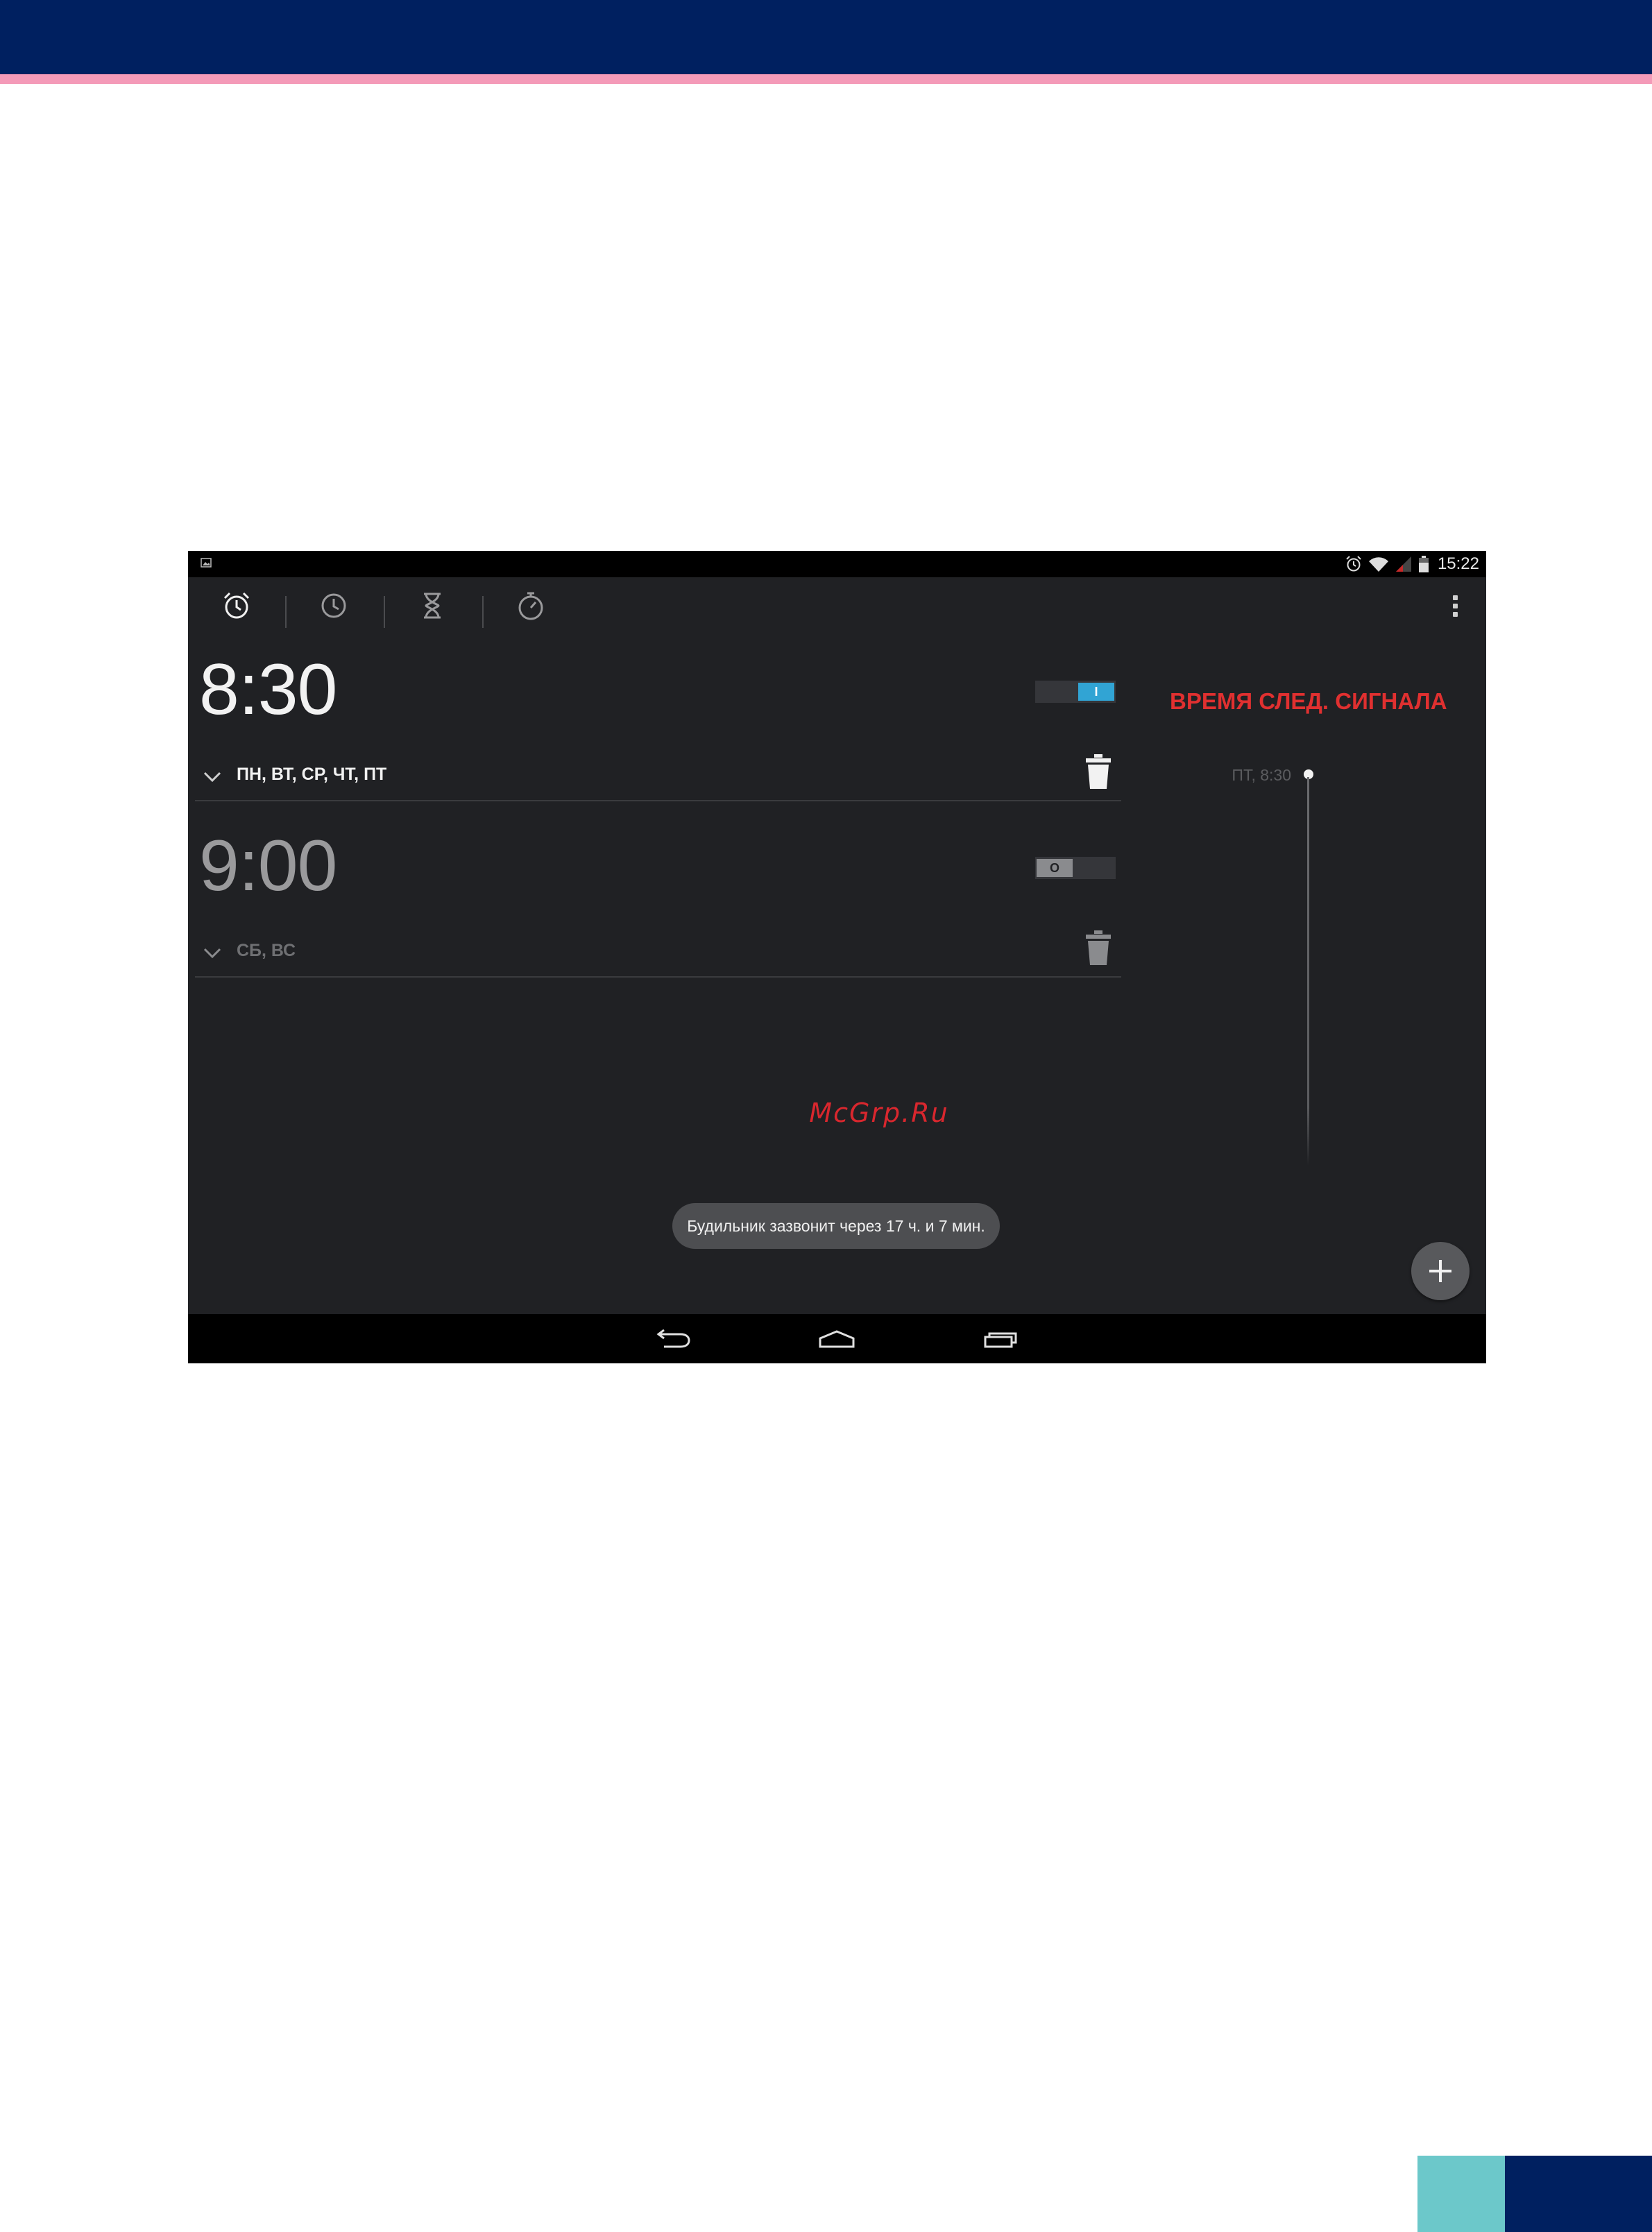 This screenshot has width=1652, height=2232. I want to click on toggle-off-glyph: O, so click(1054, 867).